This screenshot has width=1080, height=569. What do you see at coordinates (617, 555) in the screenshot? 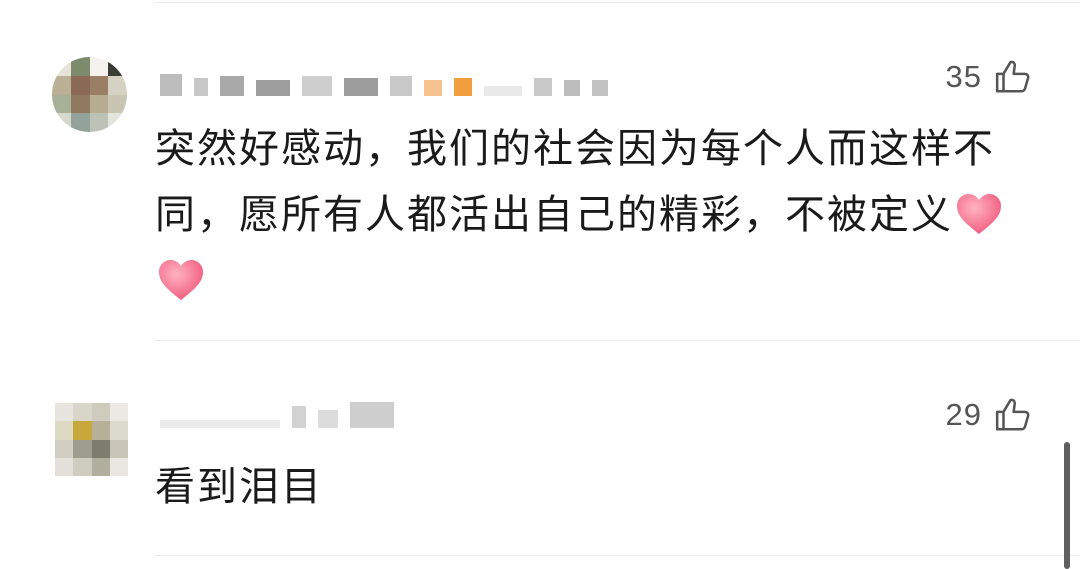
I see `comment-divider` at bounding box center [617, 555].